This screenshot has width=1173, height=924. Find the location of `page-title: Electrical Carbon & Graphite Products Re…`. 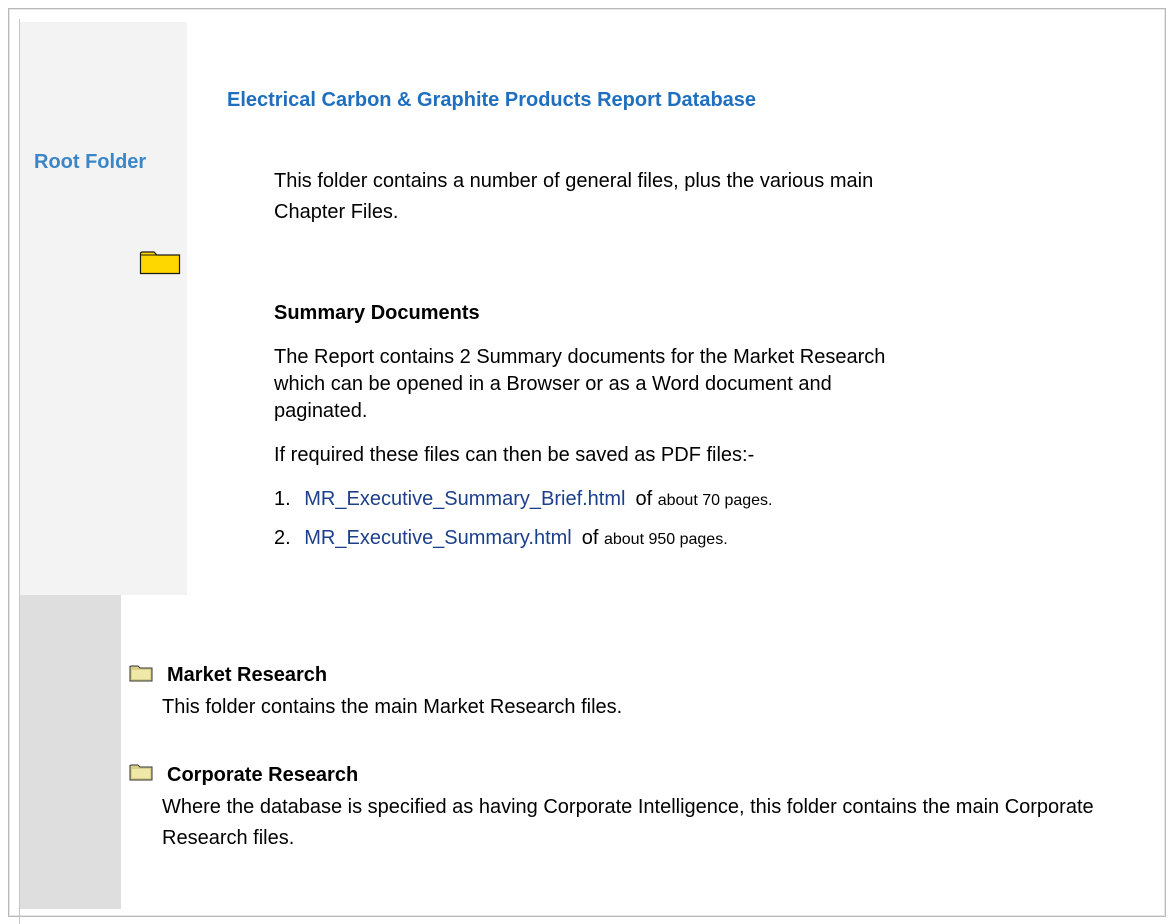

page-title: Electrical Carbon & Graphite Products Re… is located at coordinates (492, 100).